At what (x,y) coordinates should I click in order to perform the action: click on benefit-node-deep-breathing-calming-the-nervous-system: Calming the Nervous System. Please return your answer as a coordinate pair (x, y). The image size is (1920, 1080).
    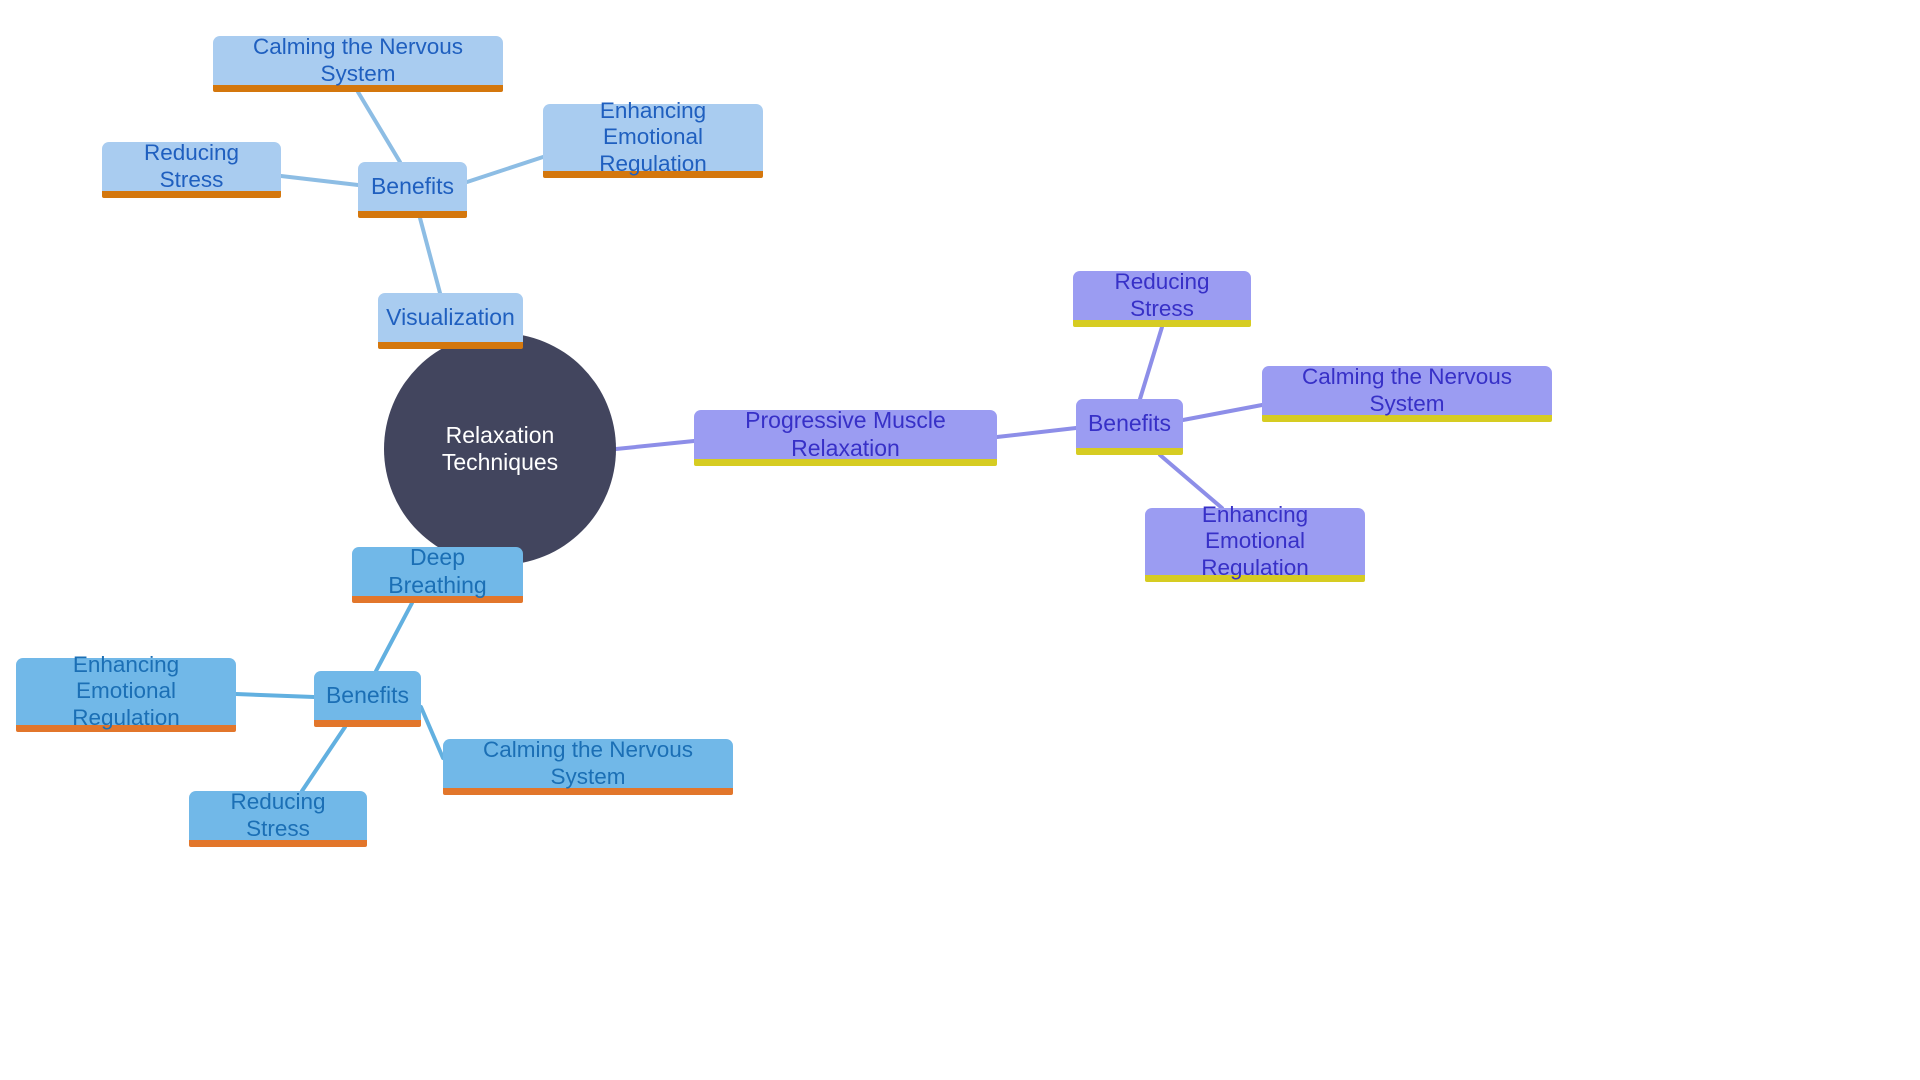
    Looking at the image, I should click on (588, 766).